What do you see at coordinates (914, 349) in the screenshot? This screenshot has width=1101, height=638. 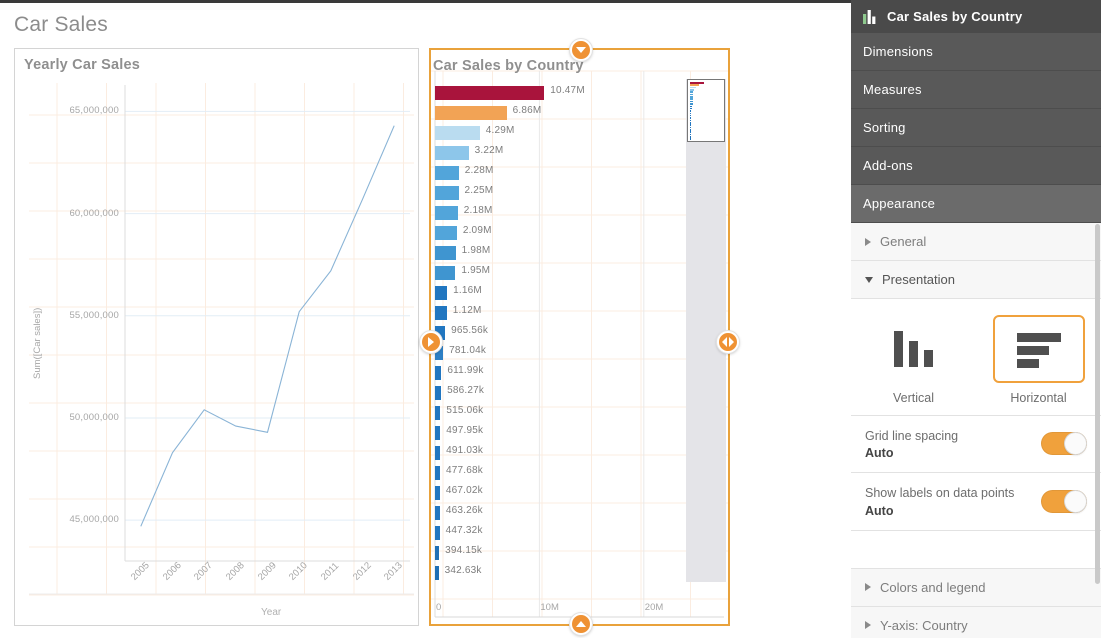 I see `vertical-bars-icon` at bounding box center [914, 349].